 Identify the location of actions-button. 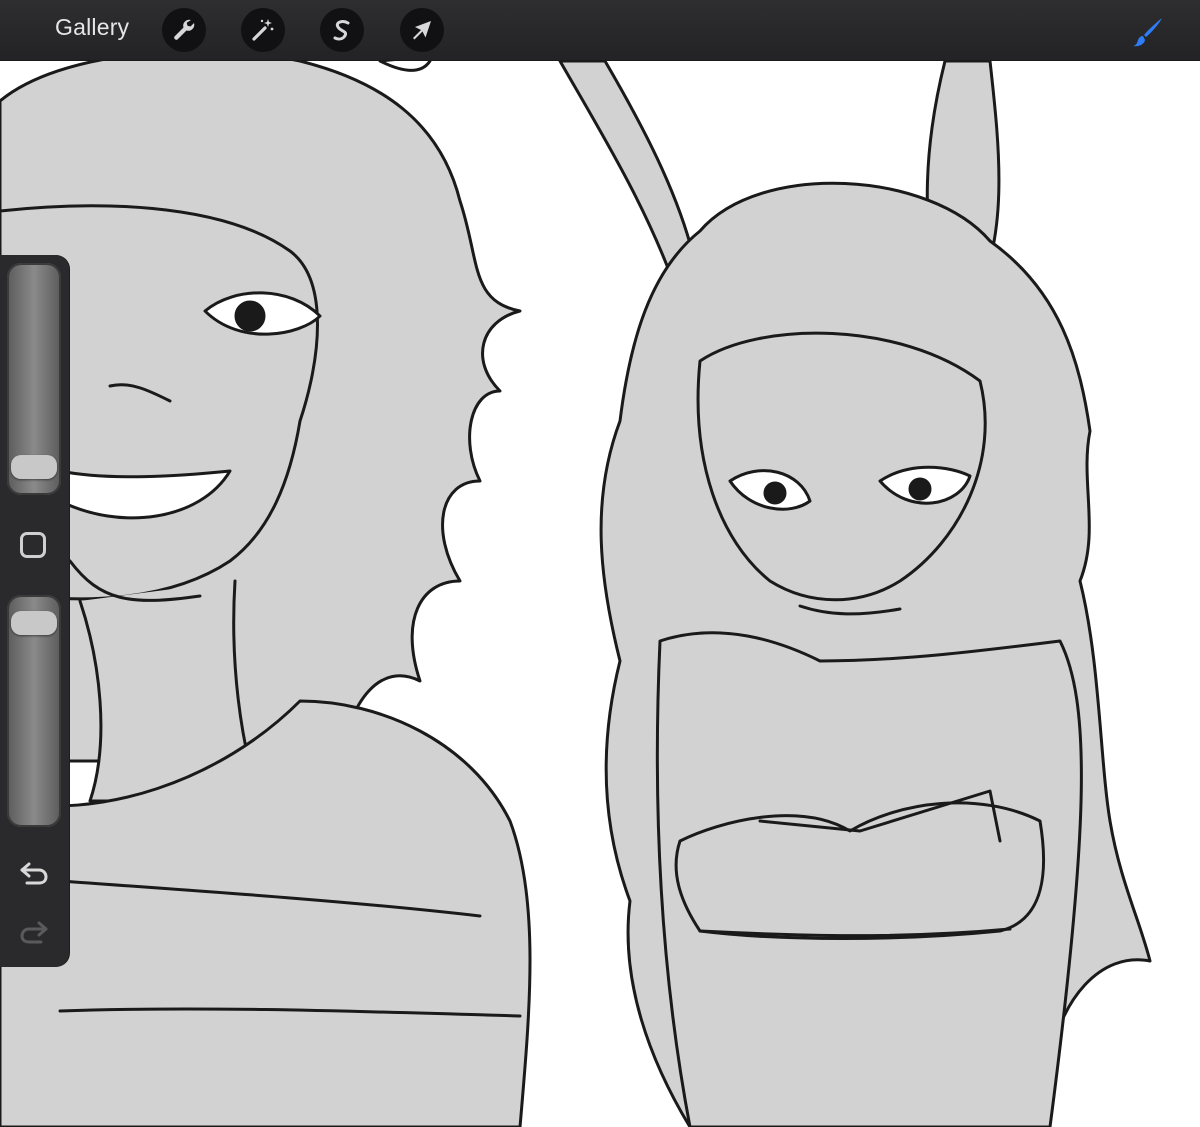
(184, 30).